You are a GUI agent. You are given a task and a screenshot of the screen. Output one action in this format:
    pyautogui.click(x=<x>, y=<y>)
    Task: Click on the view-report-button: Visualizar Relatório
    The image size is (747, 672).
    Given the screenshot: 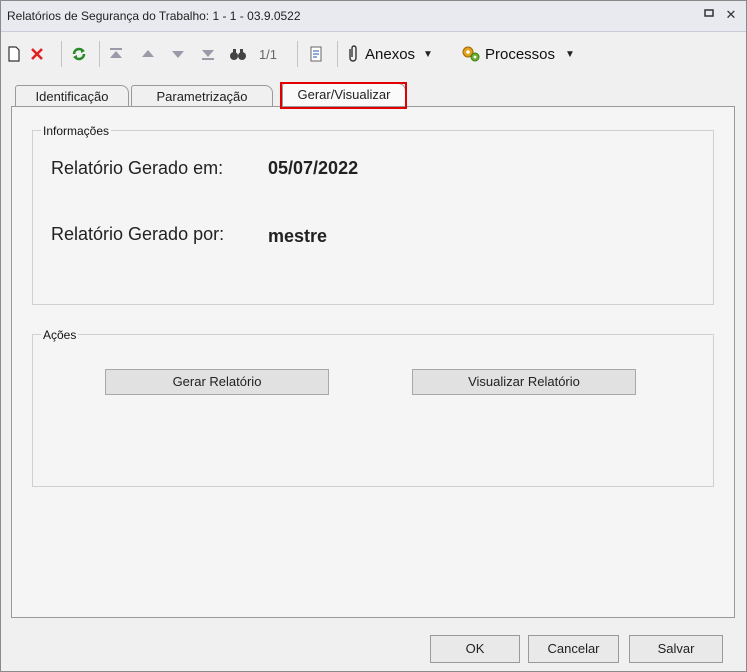 What is the action you would take?
    pyautogui.click(x=524, y=382)
    